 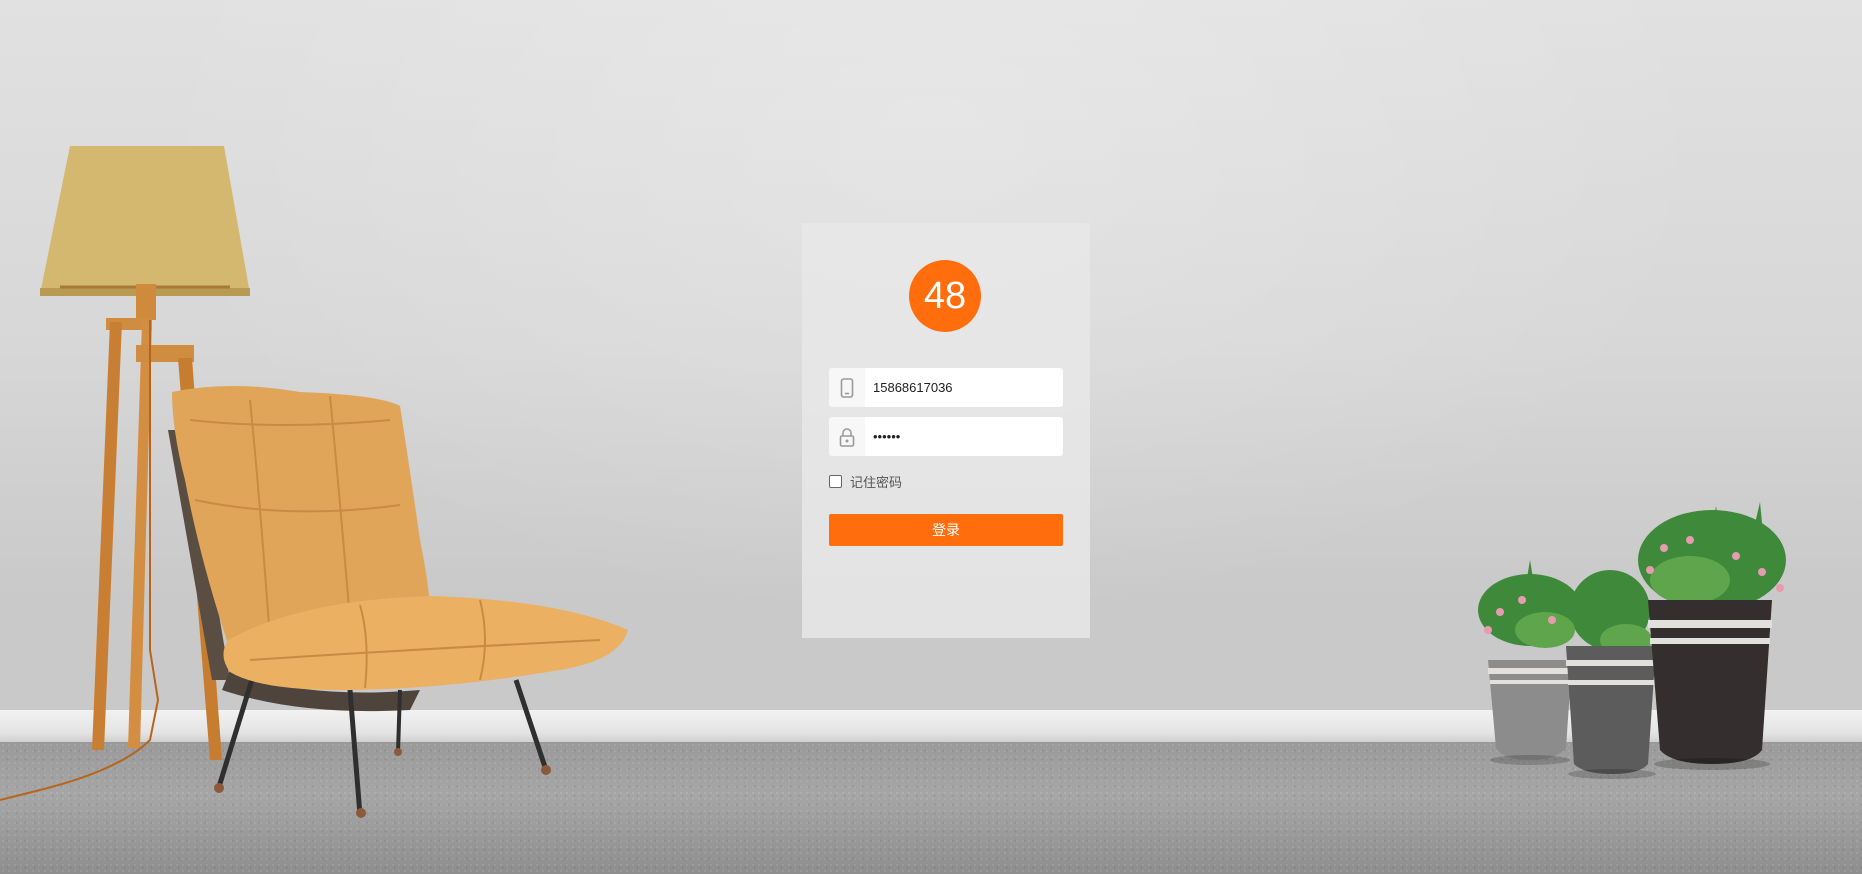 What do you see at coordinates (964, 387) in the screenshot?
I see `phone-input` at bounding box center [964, 387].